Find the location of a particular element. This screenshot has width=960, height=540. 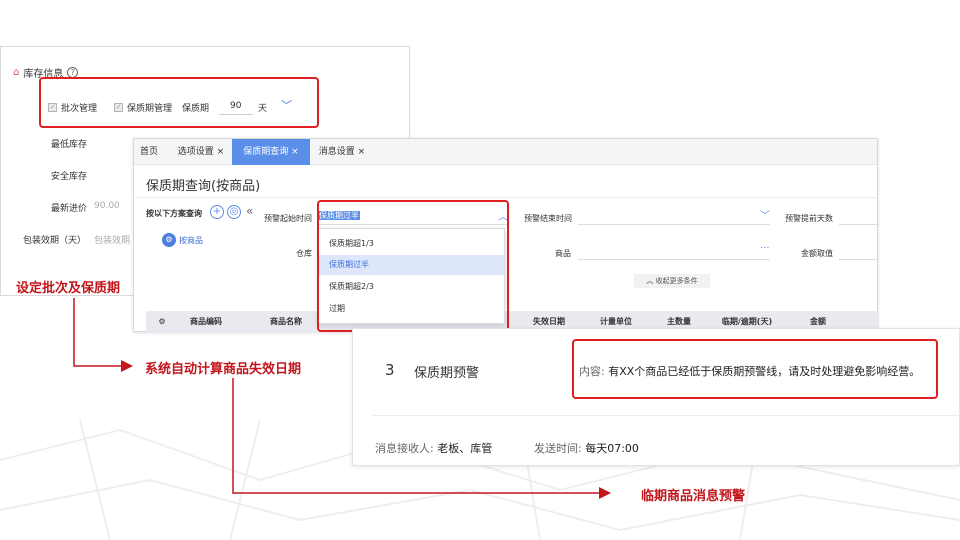

caption-expiry-alert: 临期商品消息预警 is located at coordinates (693, 496).